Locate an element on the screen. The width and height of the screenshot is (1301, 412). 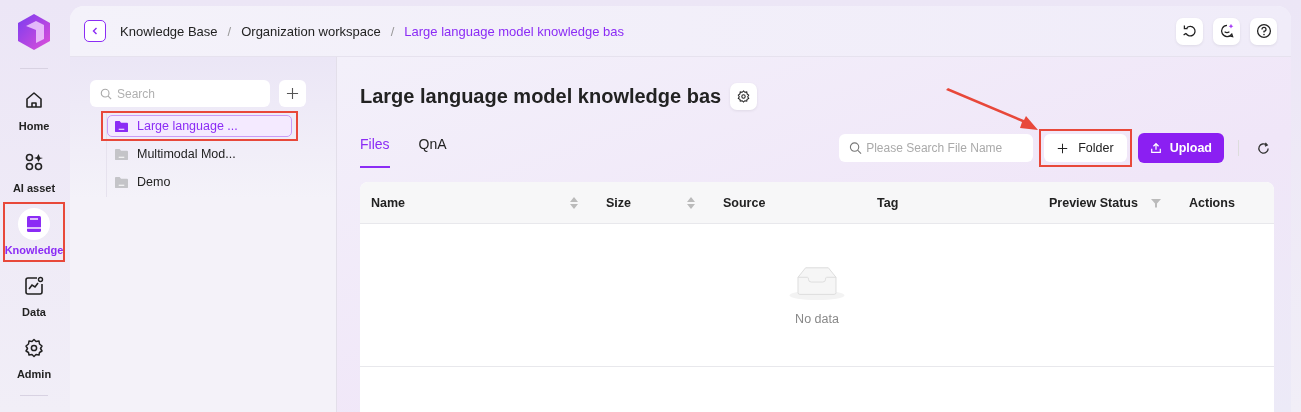
add-button is located at coordinates (292, 93).